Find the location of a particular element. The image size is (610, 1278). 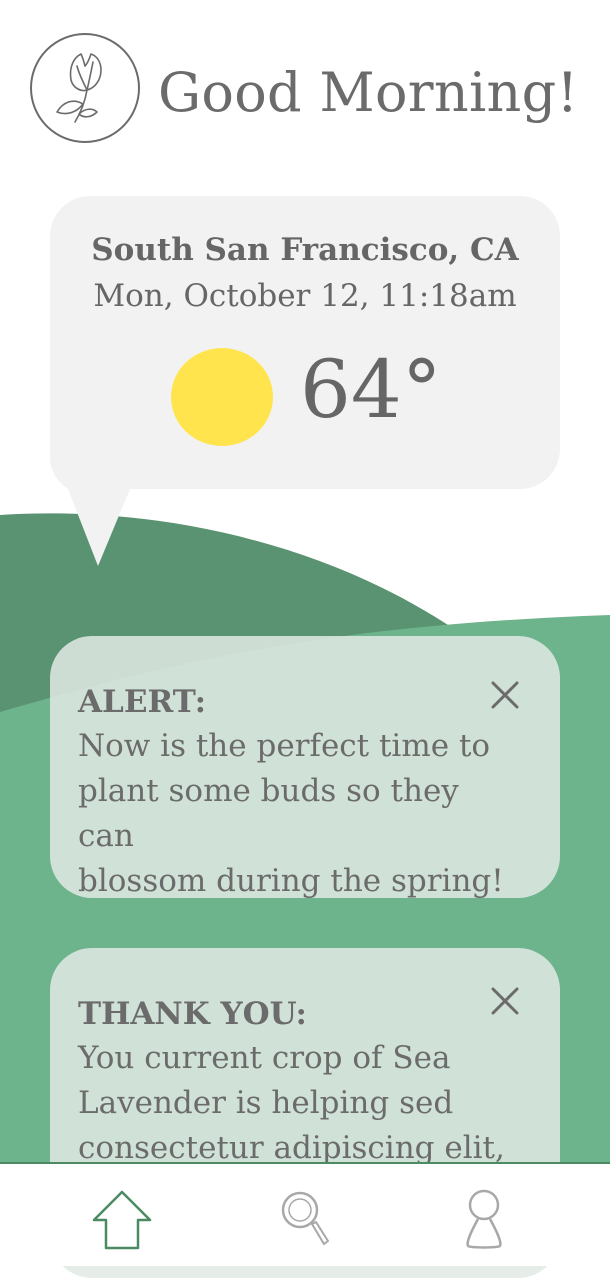

tulip-logo-icon is located at coordinates (85, 88).